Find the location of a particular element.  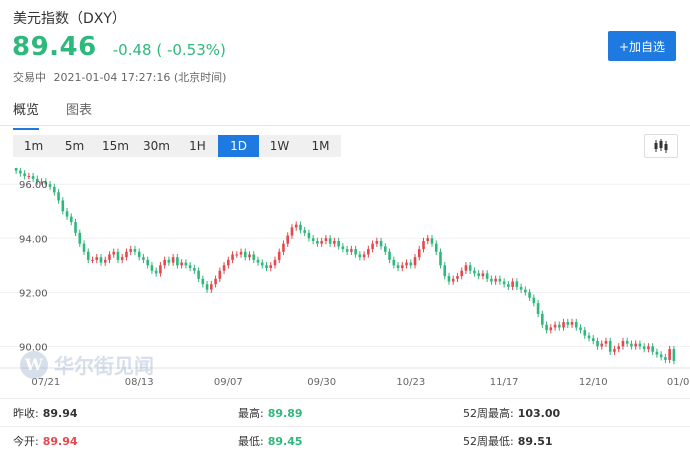

stat-52w-high: 52周最高: 103.00 is located at coordinates (511, 413).